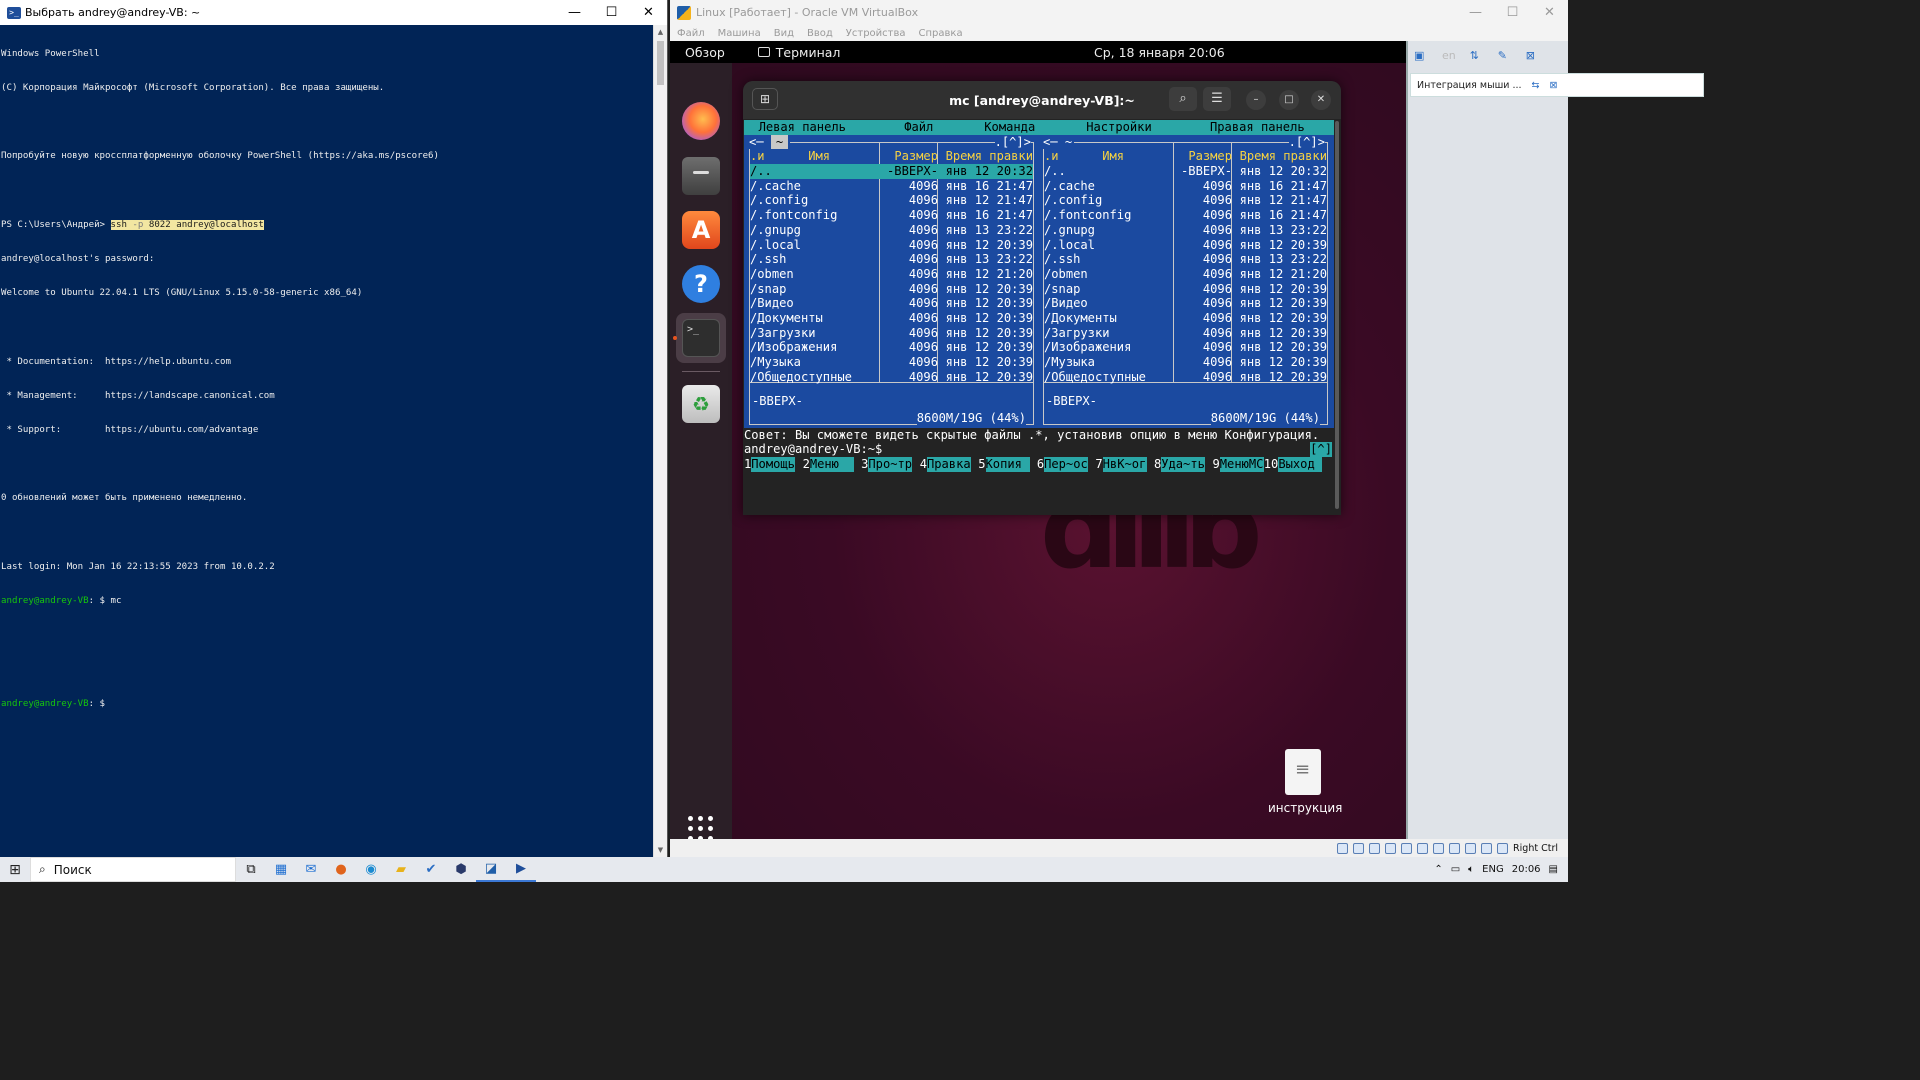 The width and height of the screenshot is (1920, 1080). Describe the element at coordinates (701, 404) in the screenshot. I see `trash-icon: ♻` at that location.